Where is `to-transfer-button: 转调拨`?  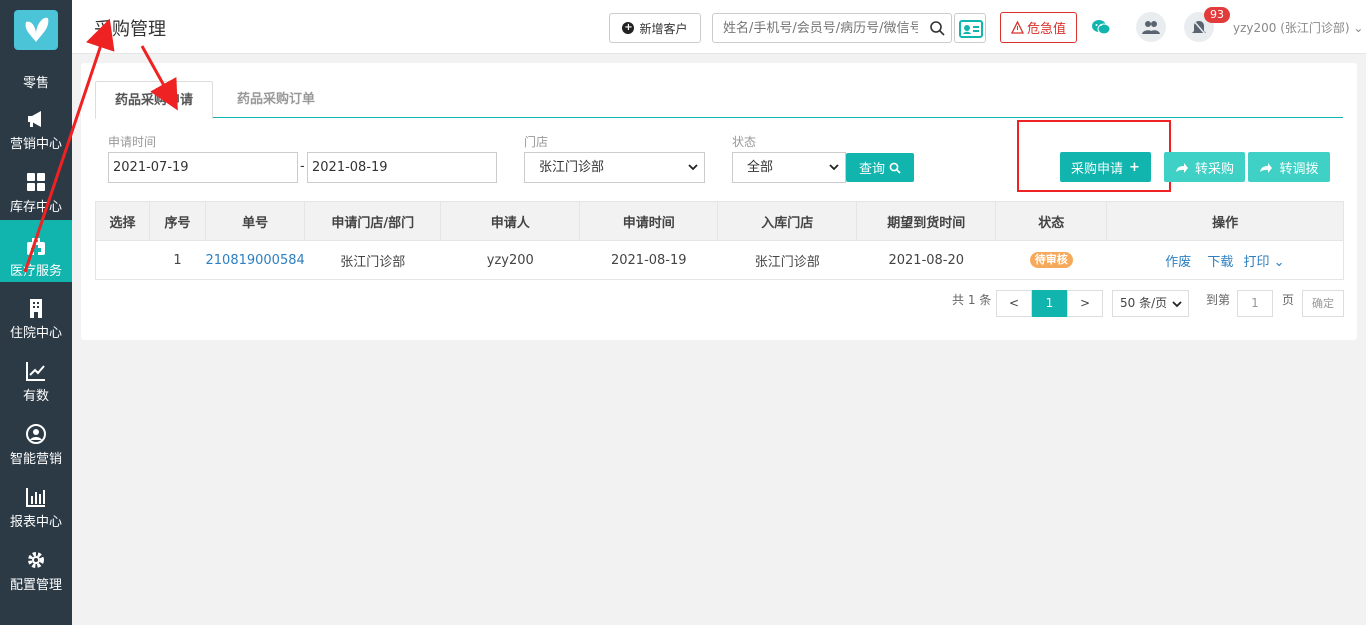 to-transfer-button: 转调拨 is located at coordinates (1289, 167).